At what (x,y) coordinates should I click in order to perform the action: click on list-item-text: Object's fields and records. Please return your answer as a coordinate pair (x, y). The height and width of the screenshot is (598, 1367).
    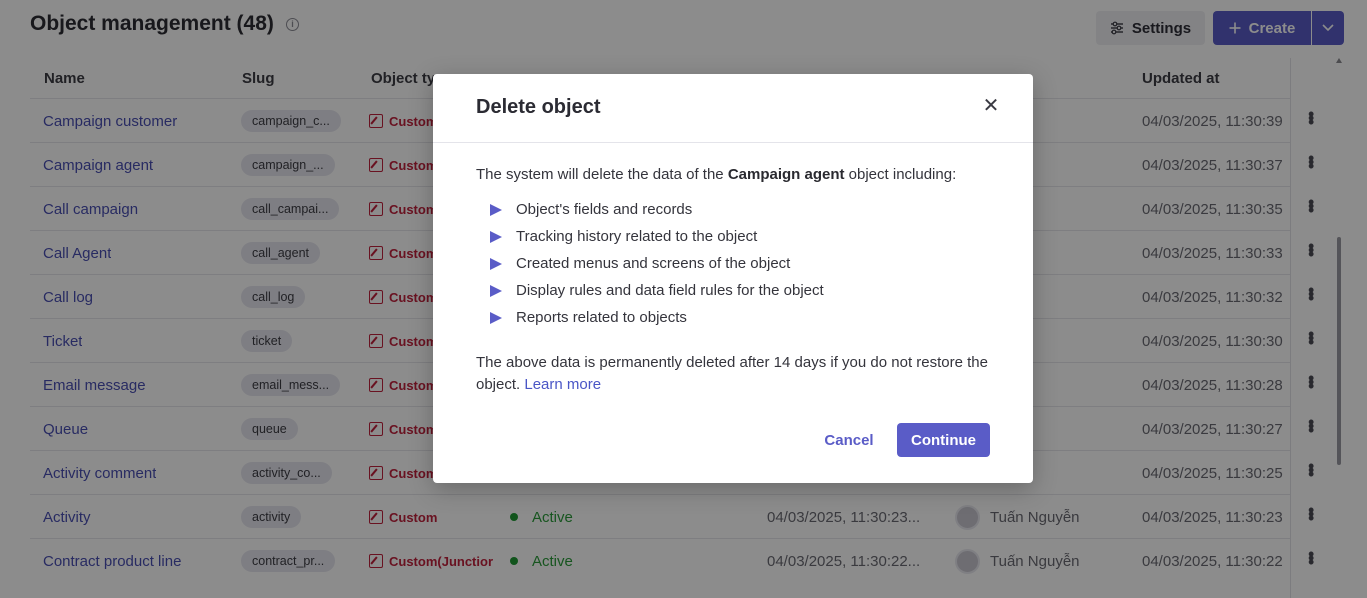
    Looking at the image, I should click on (604, 209).